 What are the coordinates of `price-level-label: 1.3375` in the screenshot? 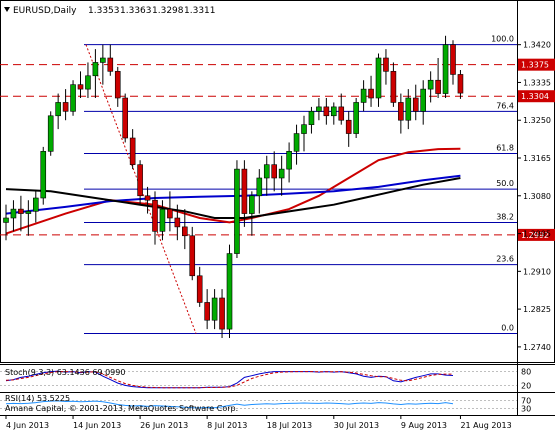 It's located at (535, 65).